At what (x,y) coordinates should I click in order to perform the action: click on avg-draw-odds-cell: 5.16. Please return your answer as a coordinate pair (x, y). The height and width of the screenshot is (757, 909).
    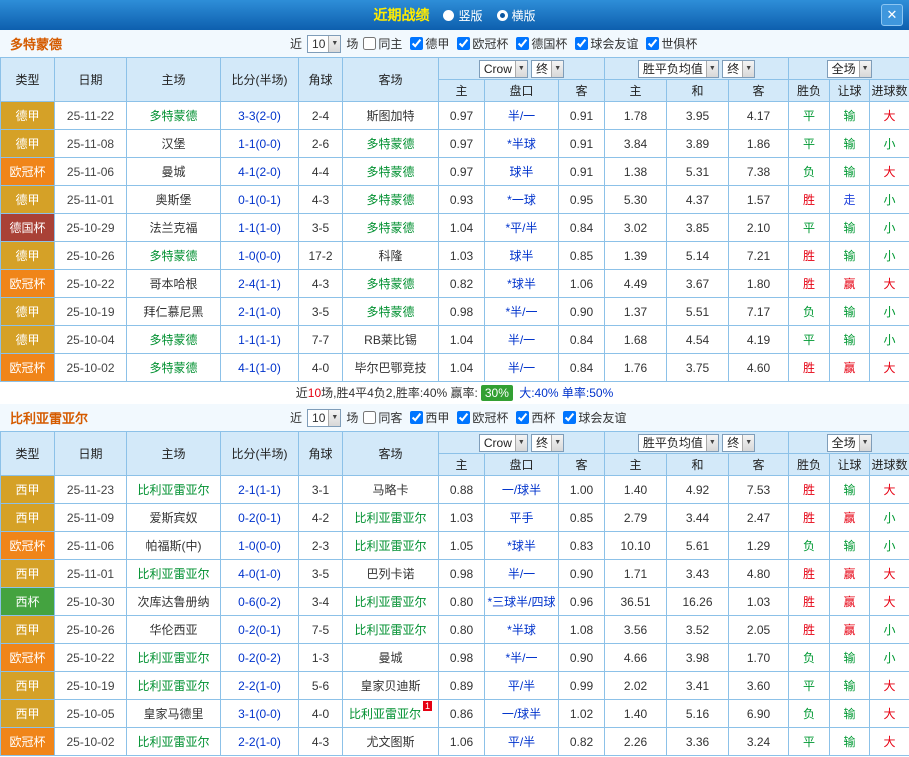
    Looking at the image, I should click on (697, 713).